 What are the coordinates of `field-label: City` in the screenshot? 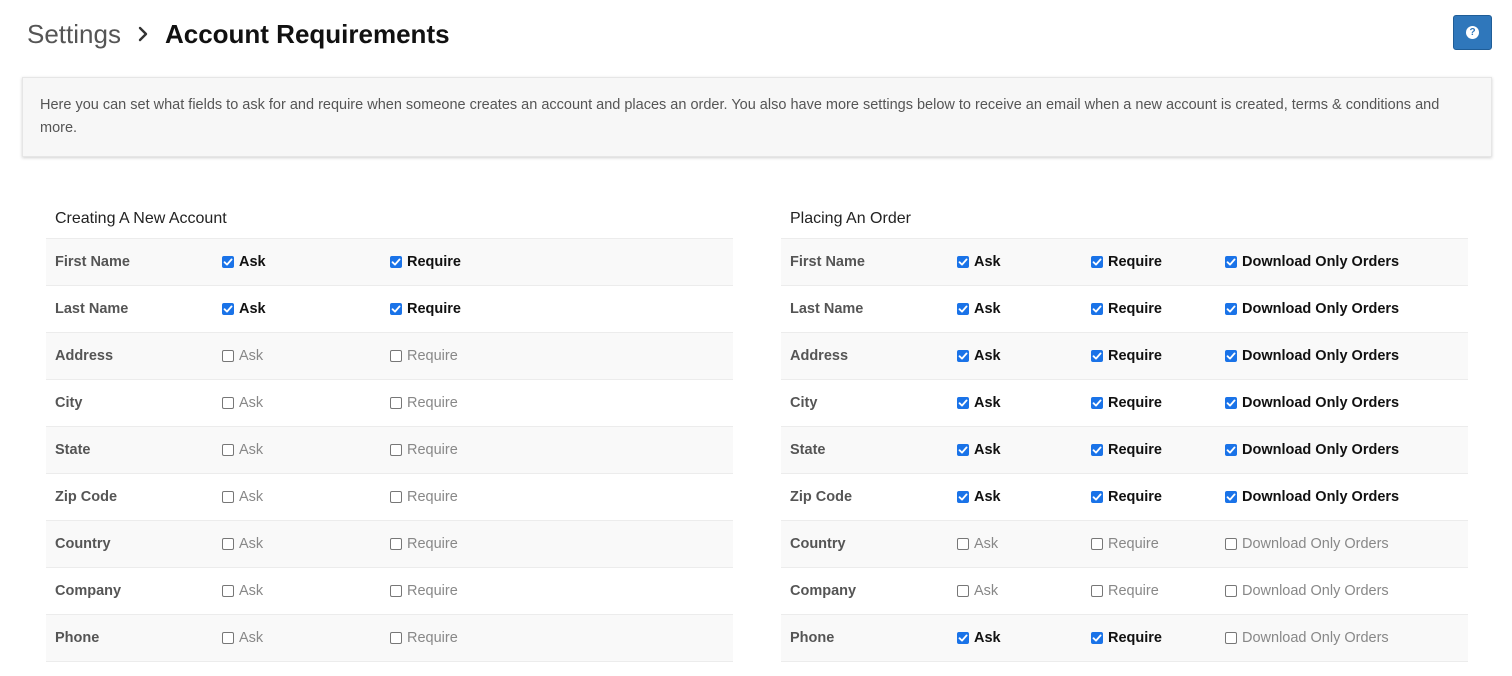 It's located at (69, 403).